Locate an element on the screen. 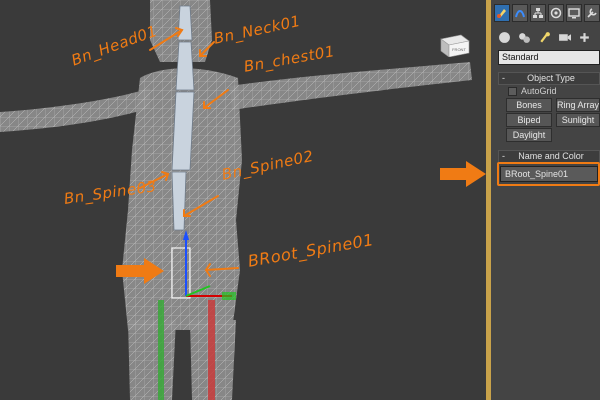 This screenshot has height=400, width=600. object-name-field: BRoot_Spine01 is located at coordinates (549, 174).